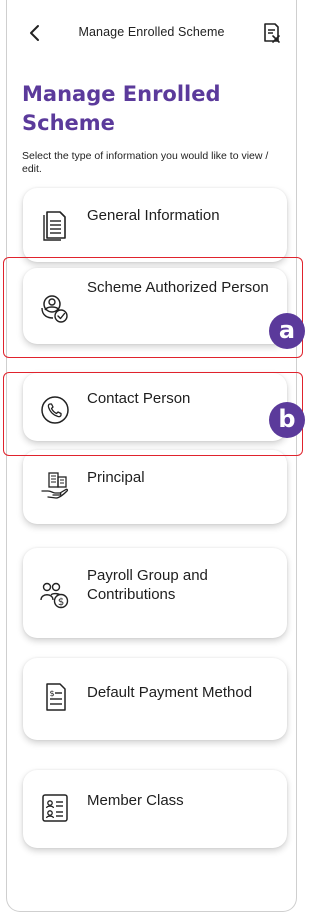  I want to click on id-list-icon, so click(55, 808).